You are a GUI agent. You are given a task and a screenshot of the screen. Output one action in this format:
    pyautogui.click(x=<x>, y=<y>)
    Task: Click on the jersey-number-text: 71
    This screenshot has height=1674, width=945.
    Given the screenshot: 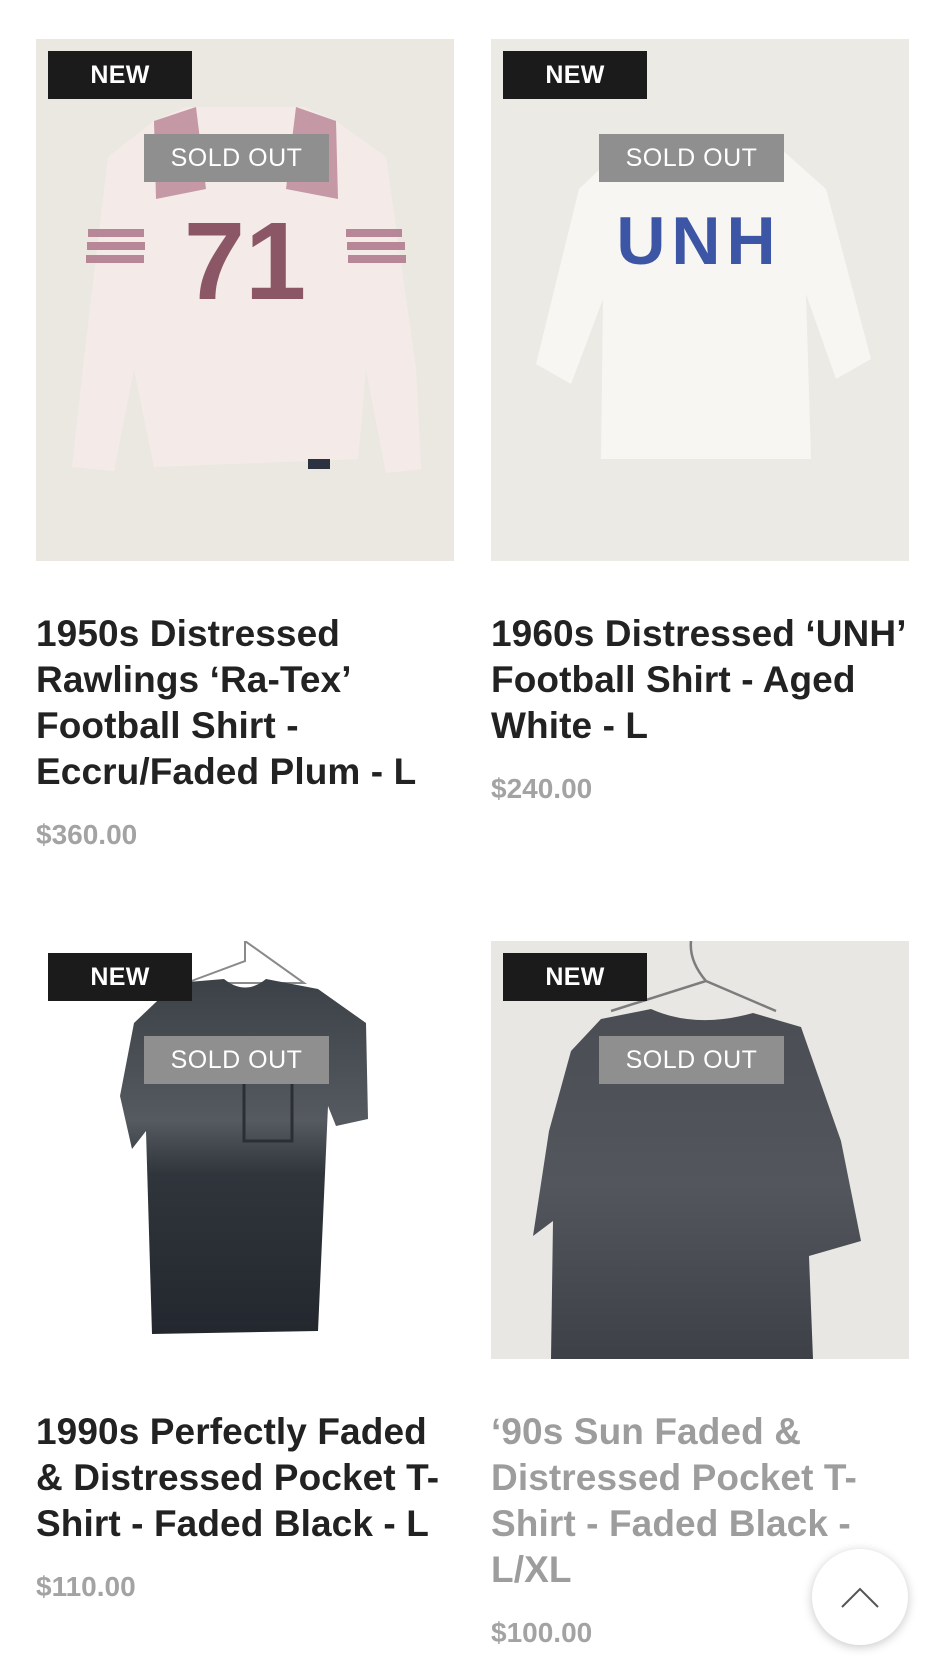 What is the action you would take?
    pyautogui.click(x=245, y=261)
    